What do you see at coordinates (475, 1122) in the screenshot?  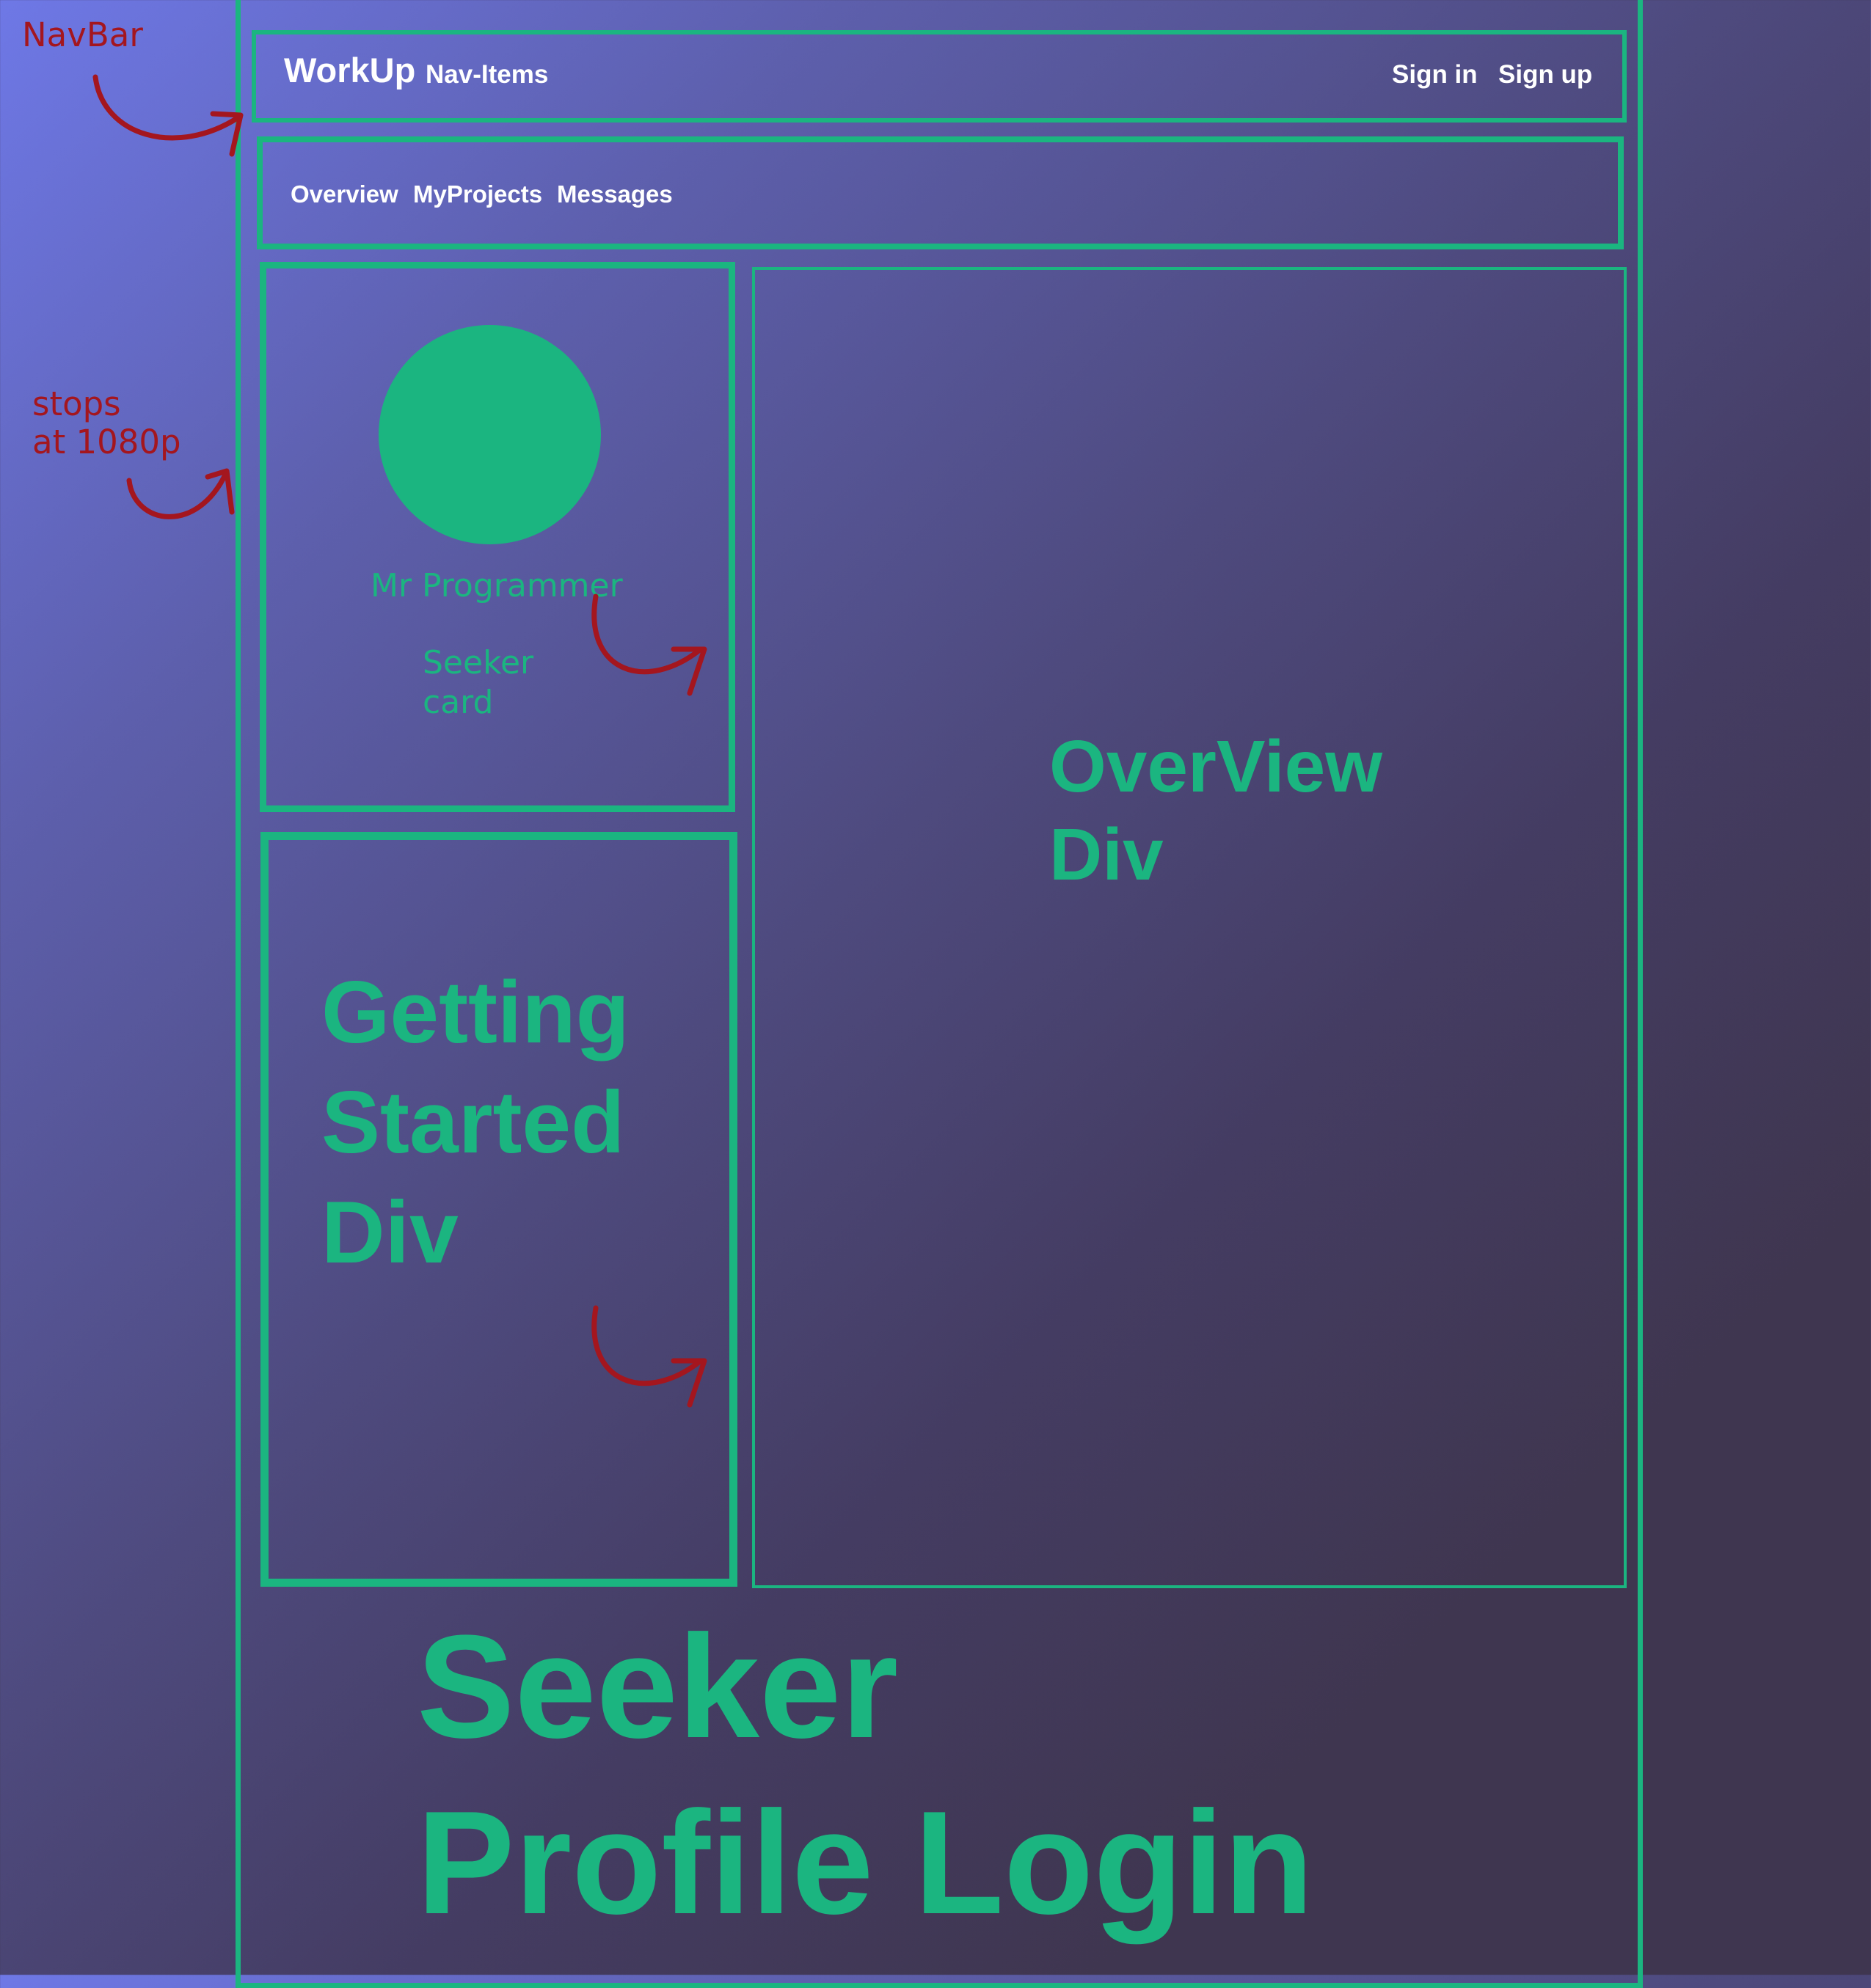 I see `getting-started-label: Getting Started Div` at bounding box center [475, 1122].